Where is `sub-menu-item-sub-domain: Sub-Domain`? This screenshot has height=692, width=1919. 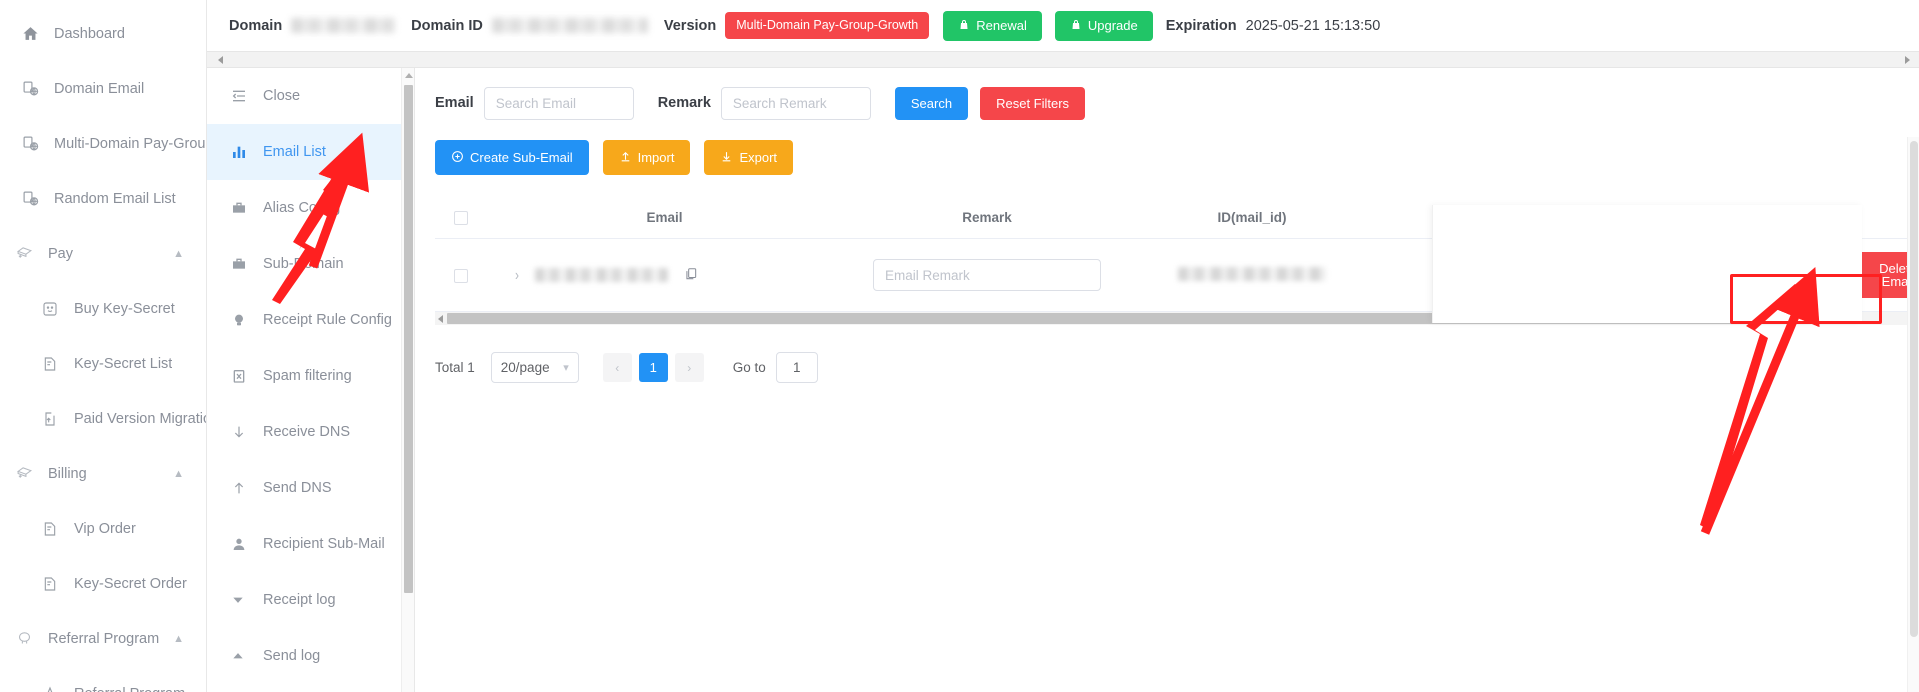
sub-menu-item-sub-domain: Sub-Domain is located at coordinates (310, 264).